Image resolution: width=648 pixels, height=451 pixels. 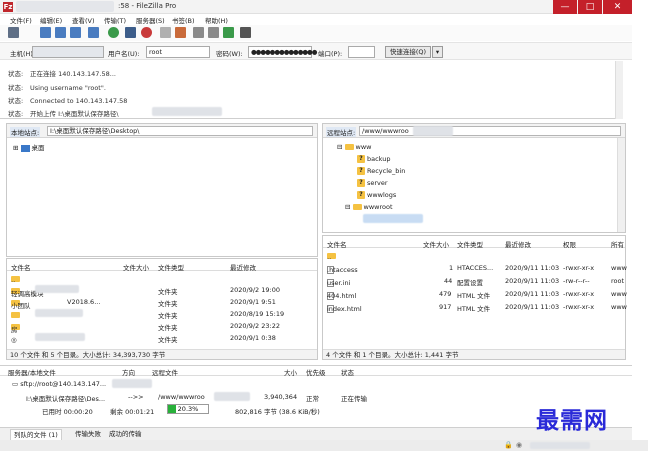 What do you see at coordinates (437, 52) in the screenshot?
I see `quickconnect-dropdown: ▾` at bounding box center [437, 52].